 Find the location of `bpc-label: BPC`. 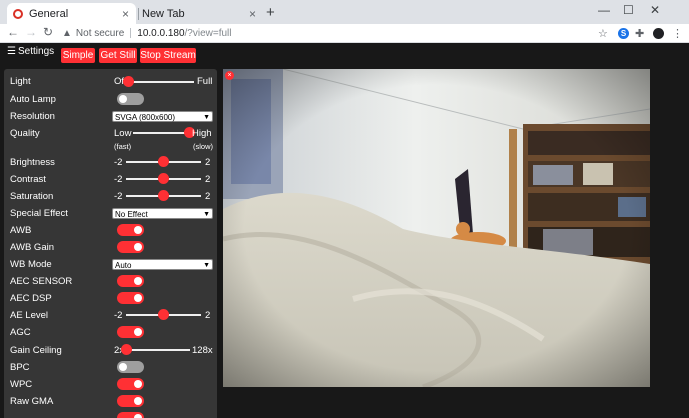

bpc-label: BPC is located at coordinates (20, 367).